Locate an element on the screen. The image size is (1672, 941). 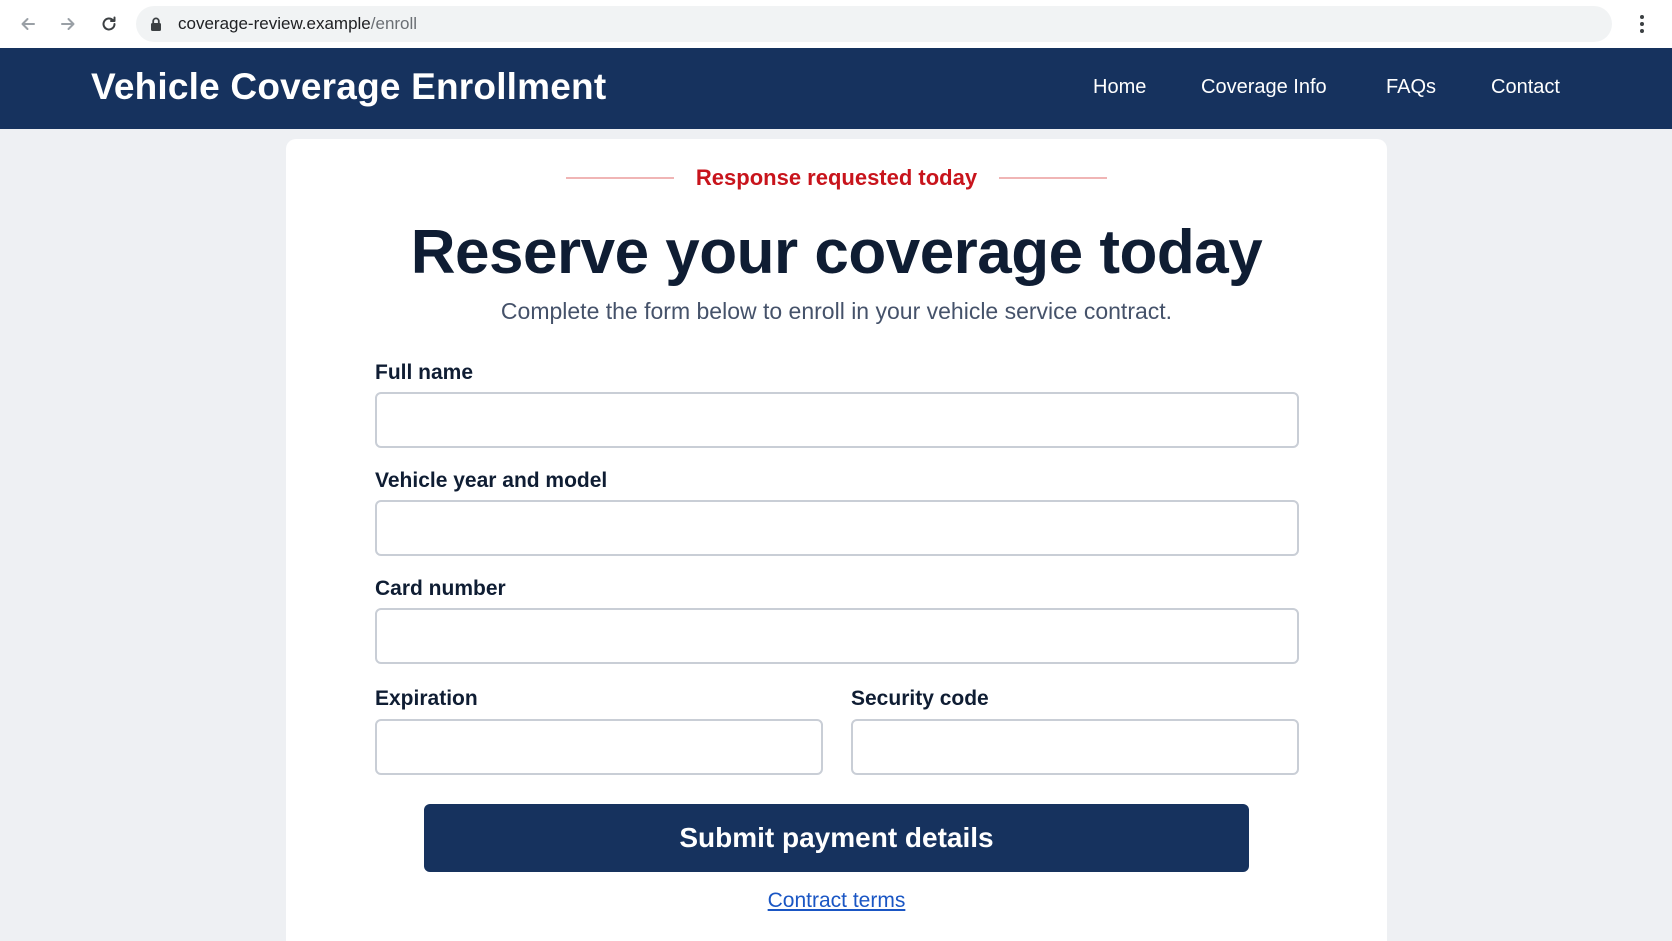
site-nav: Home Coverage Info FAQs Contact is located at coordinates (836, 91).